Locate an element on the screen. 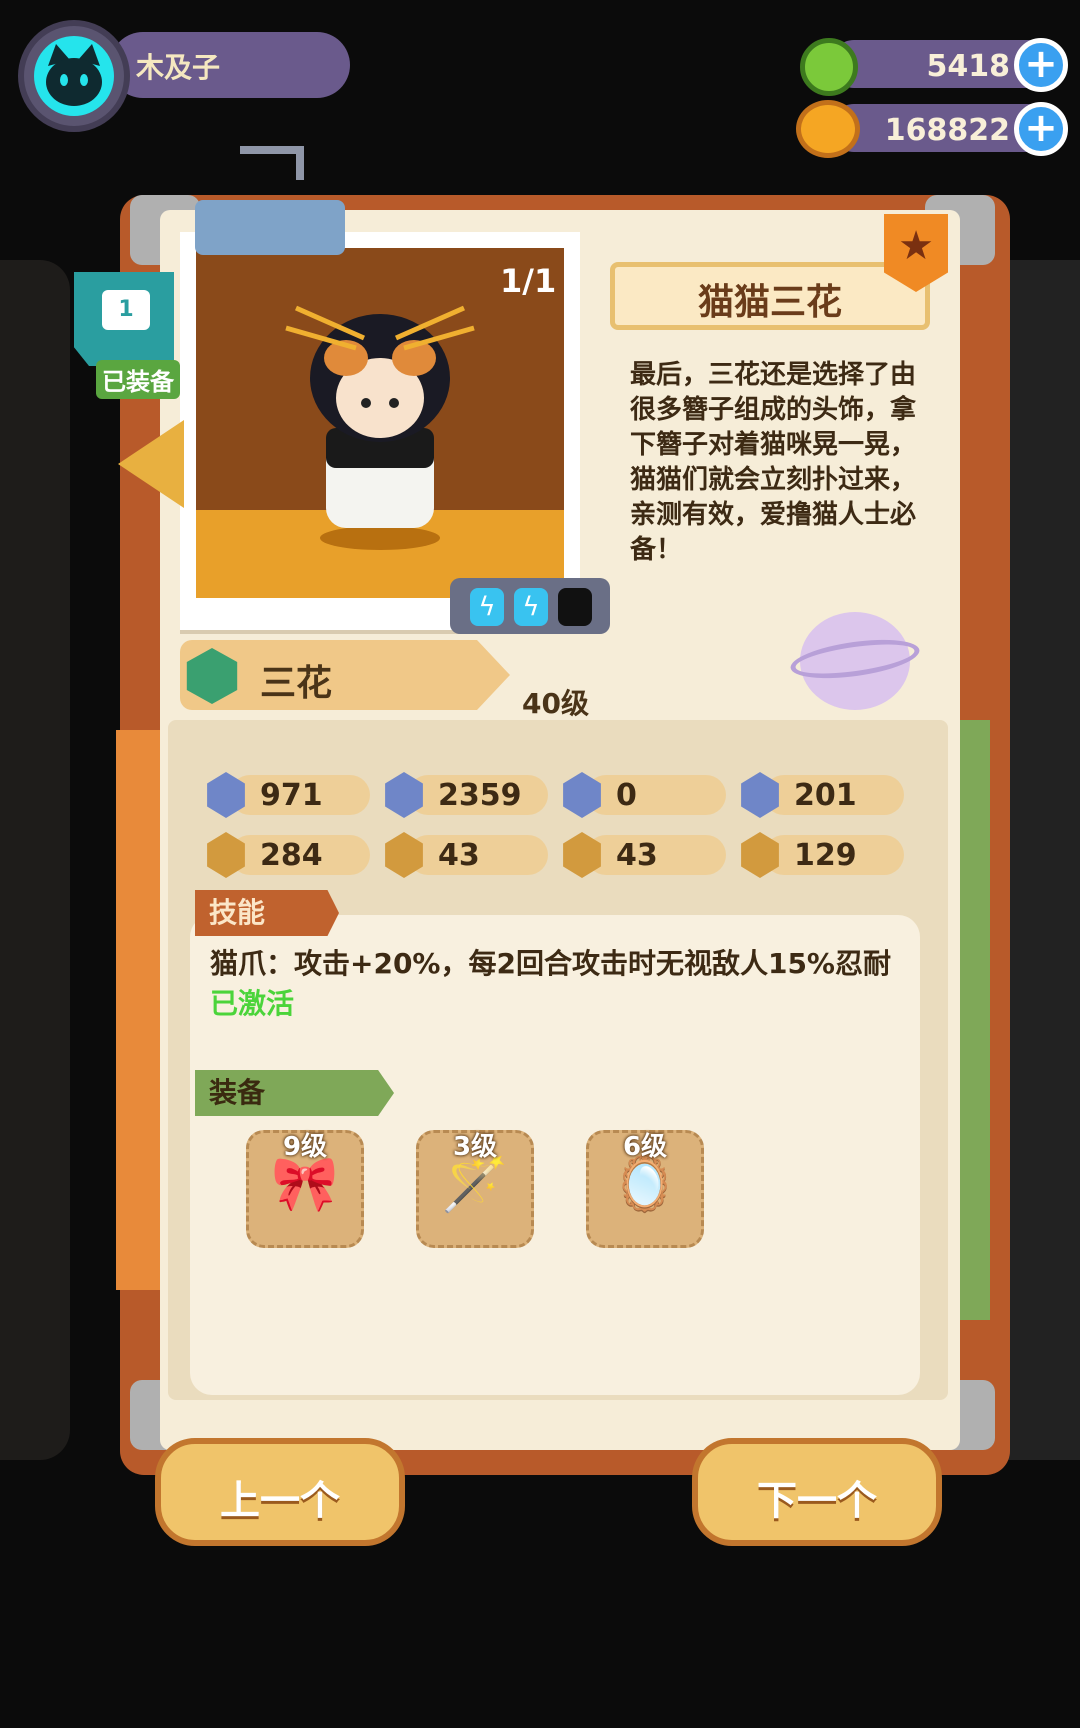 This screenshot has height=1728, width=1080. username: 木及子 is located at coordinates (178, 67).